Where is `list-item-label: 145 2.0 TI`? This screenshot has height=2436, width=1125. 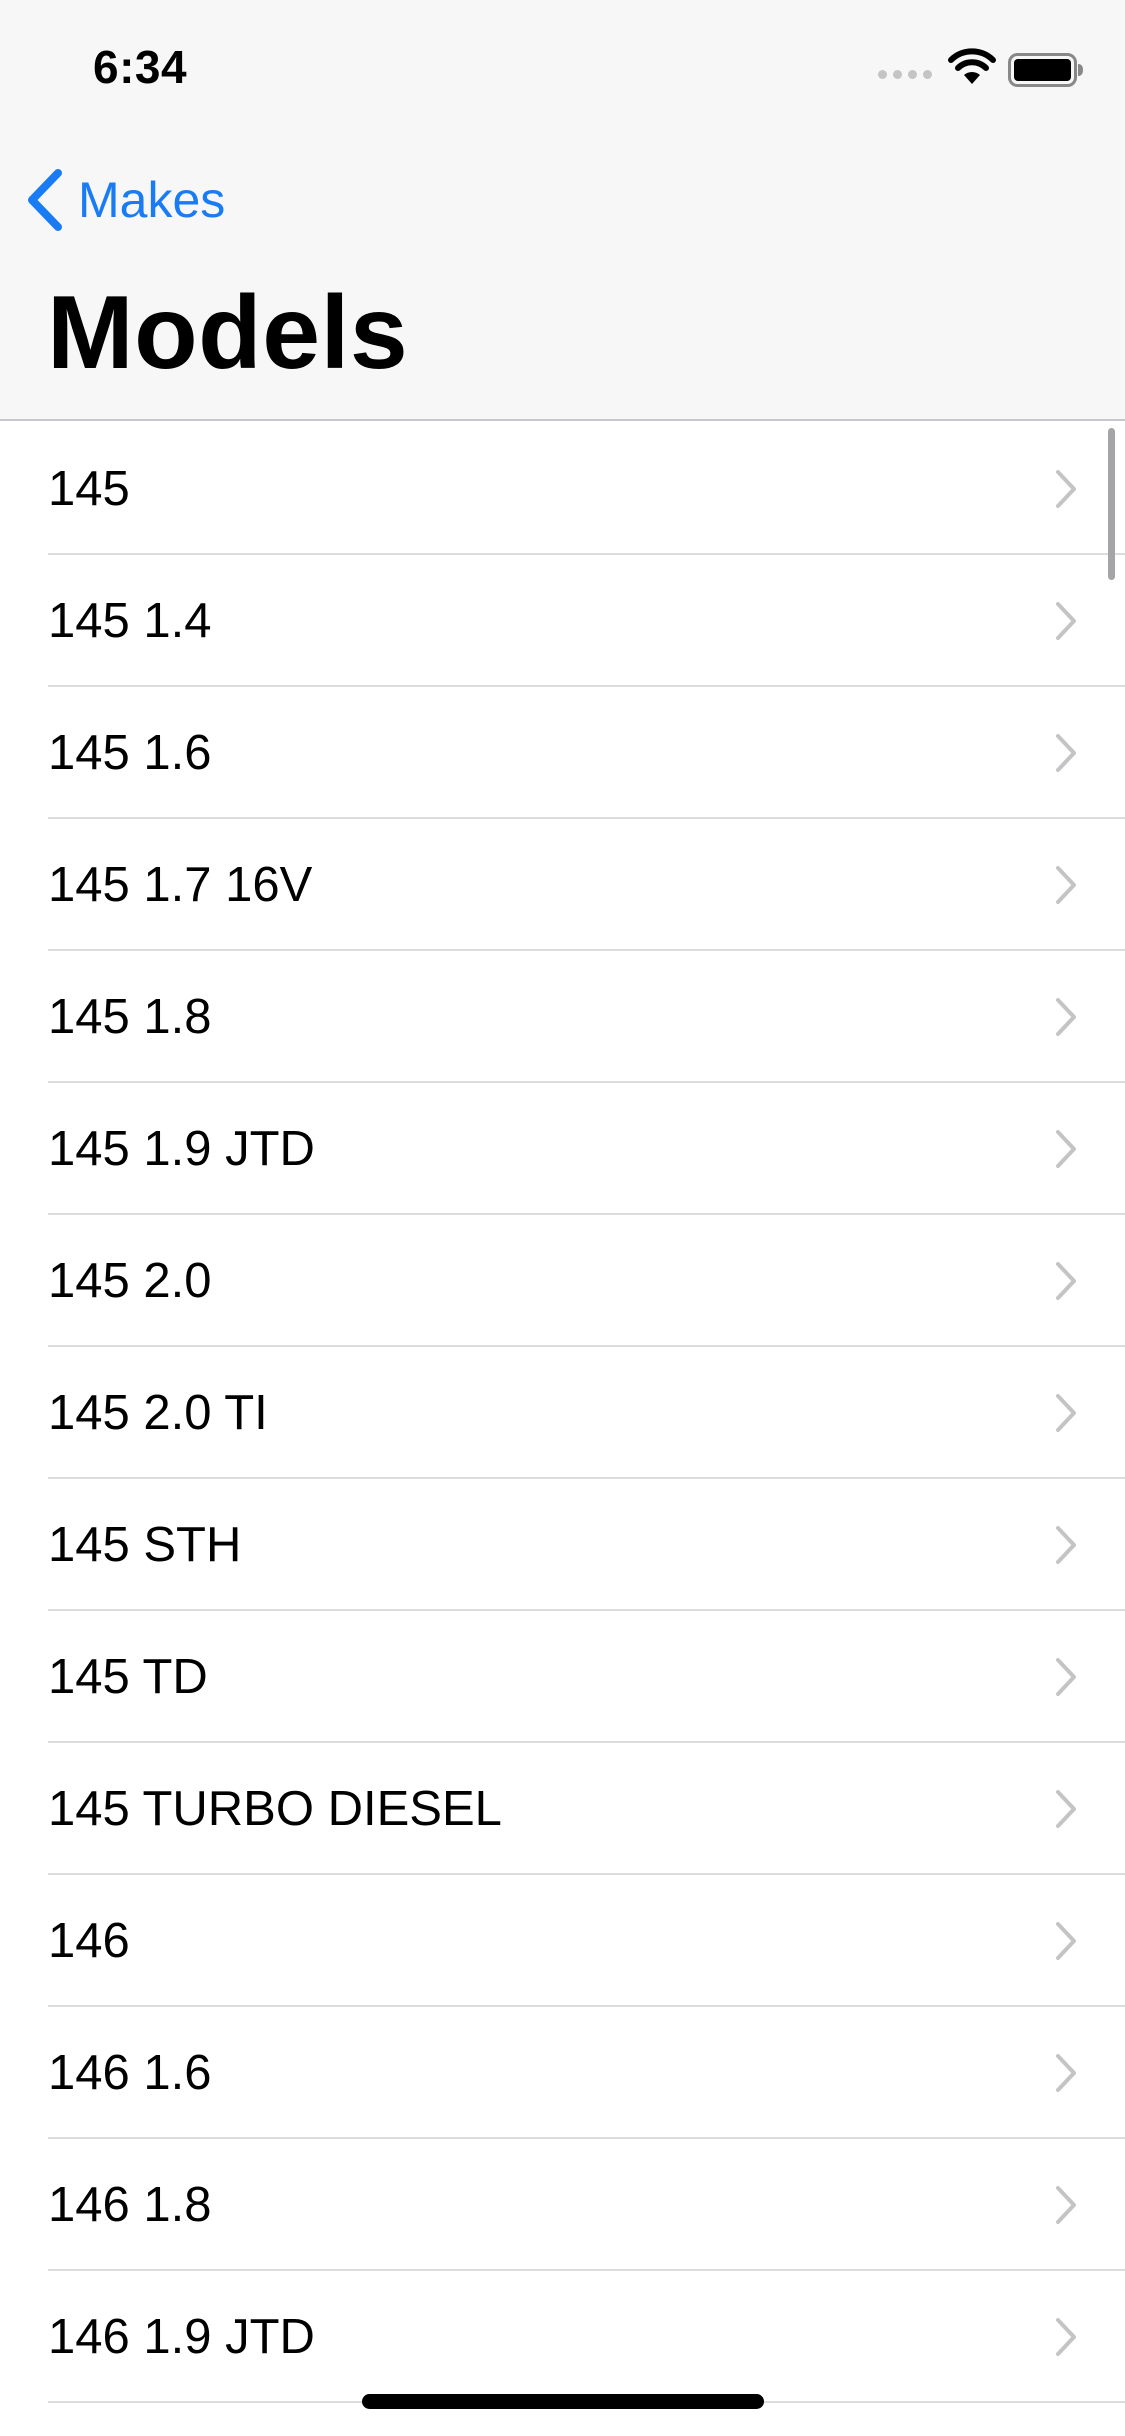 list-item-label: 145 2.0 TI is located at coordinates (158, 1413).